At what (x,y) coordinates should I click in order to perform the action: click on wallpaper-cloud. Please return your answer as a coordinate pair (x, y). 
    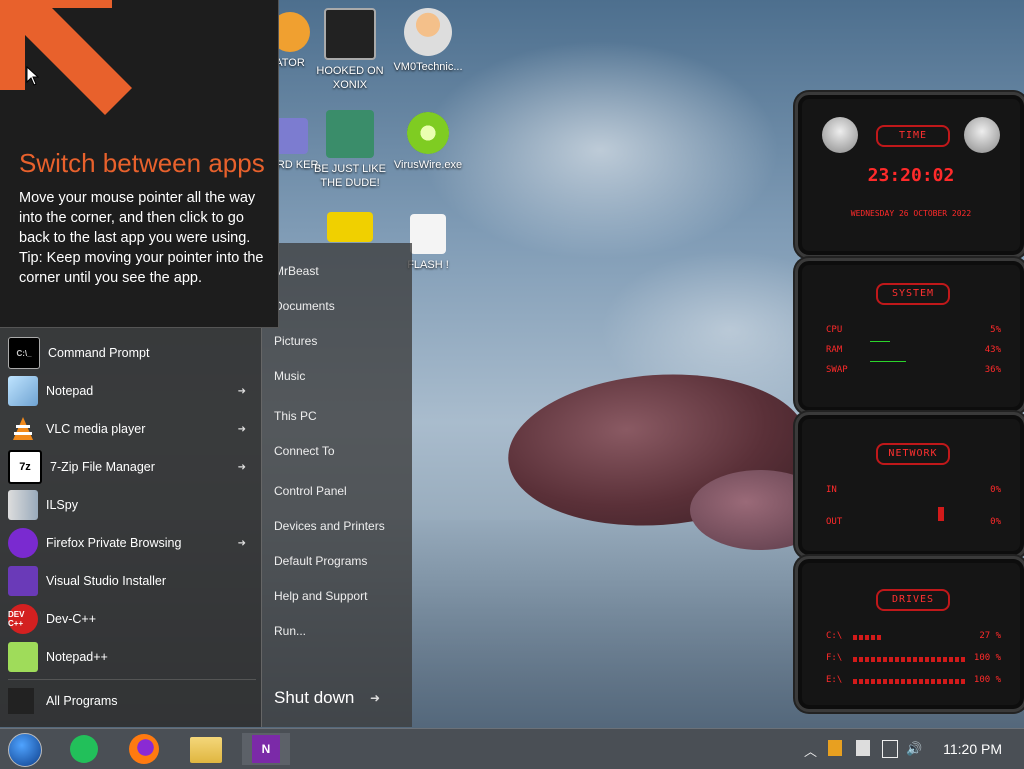
    Looking at the image, I should click on (600, 150).